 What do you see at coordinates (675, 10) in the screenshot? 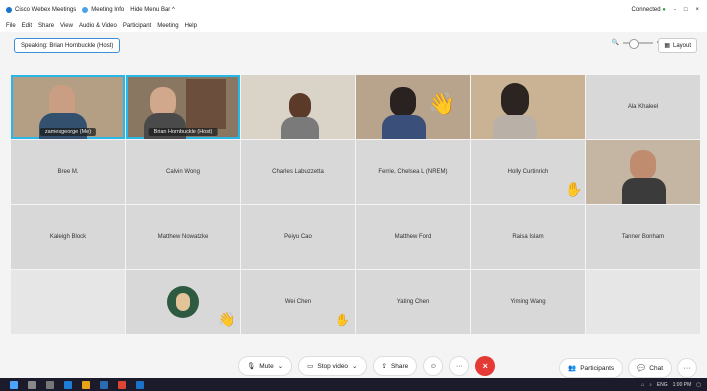
I see `minimize-button: -` at bounding box center [675, 10].